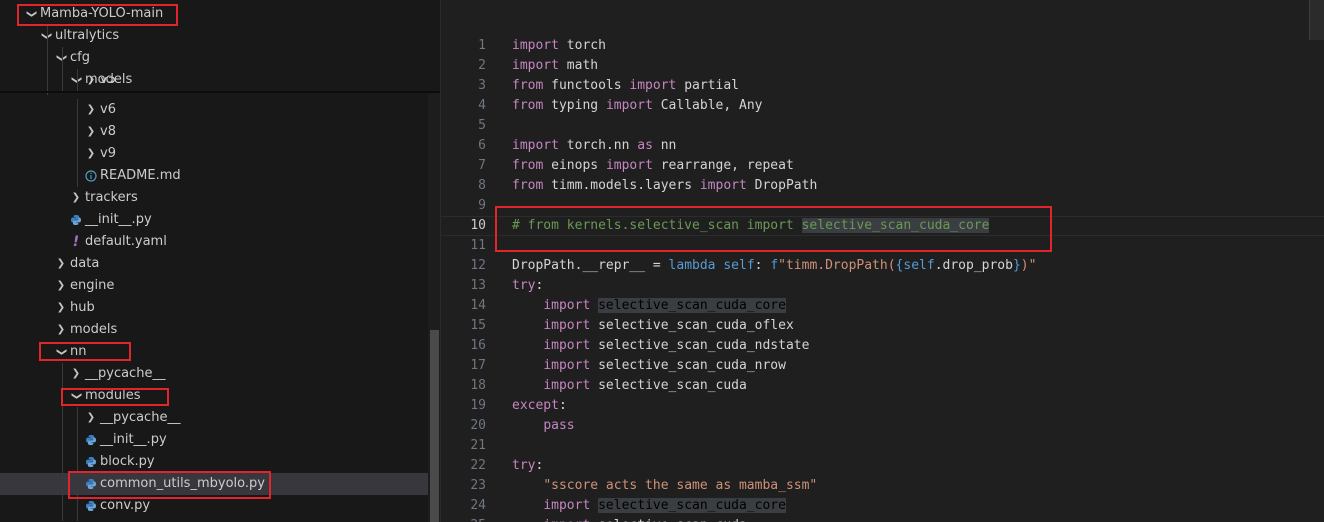  I want to click on tree-item-label: README.md, so click(140, 175).